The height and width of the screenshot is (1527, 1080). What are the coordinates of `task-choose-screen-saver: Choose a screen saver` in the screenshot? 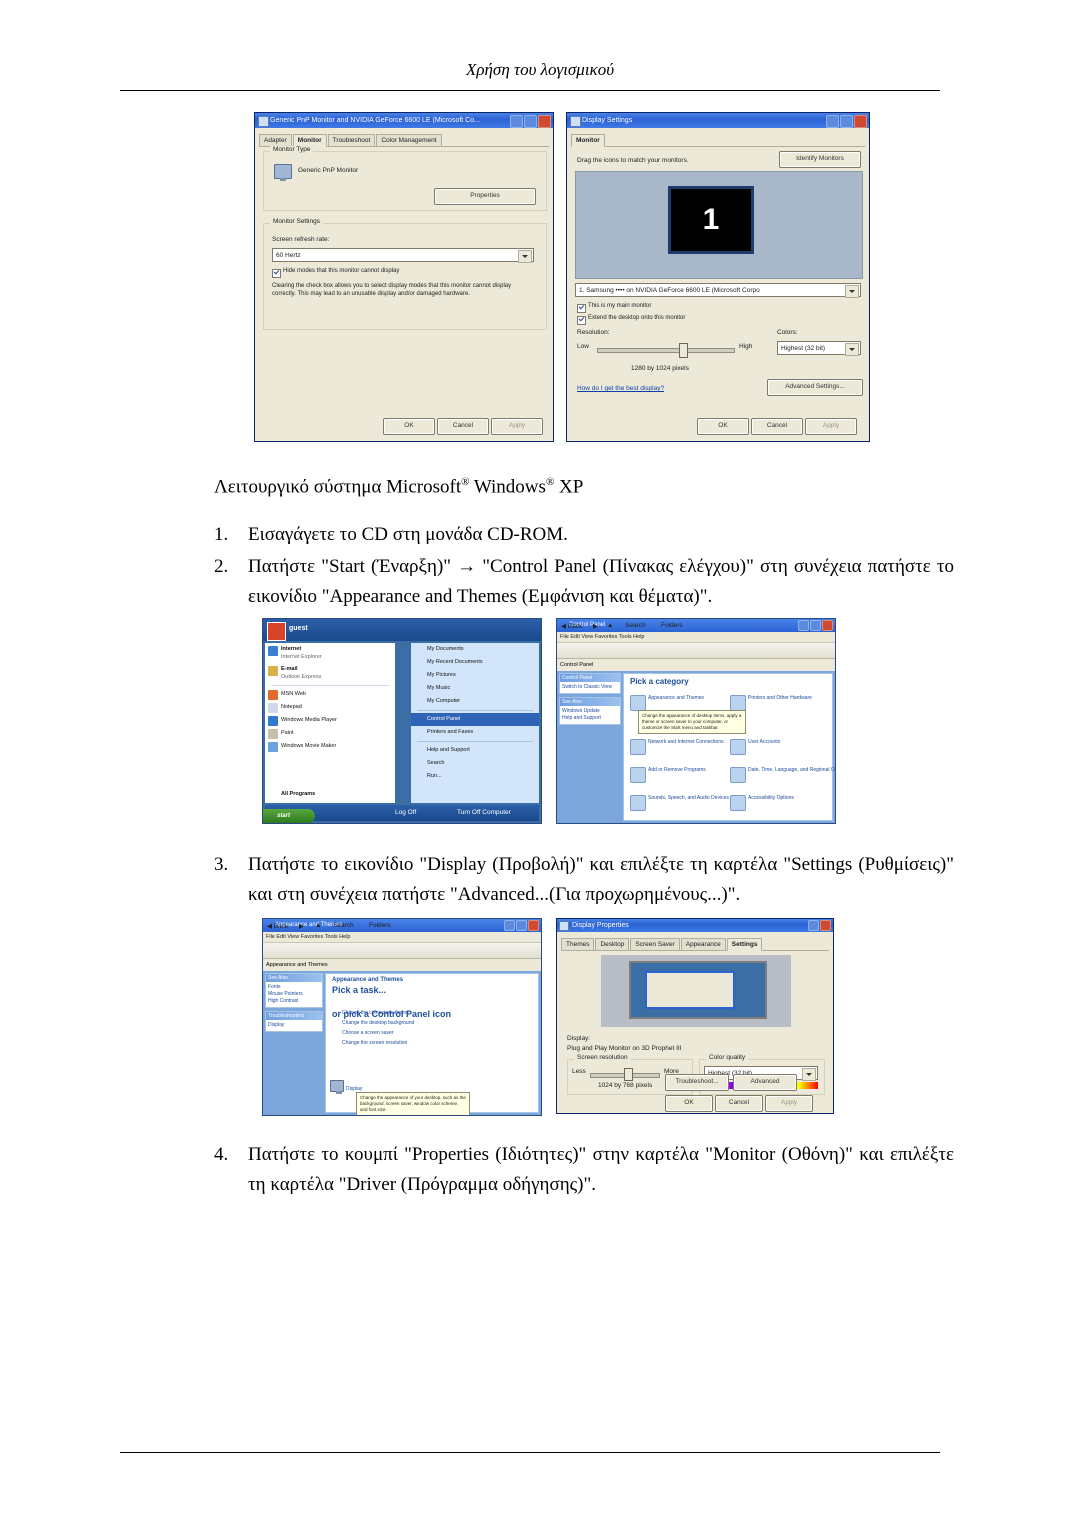 It's located at (367, 1033).